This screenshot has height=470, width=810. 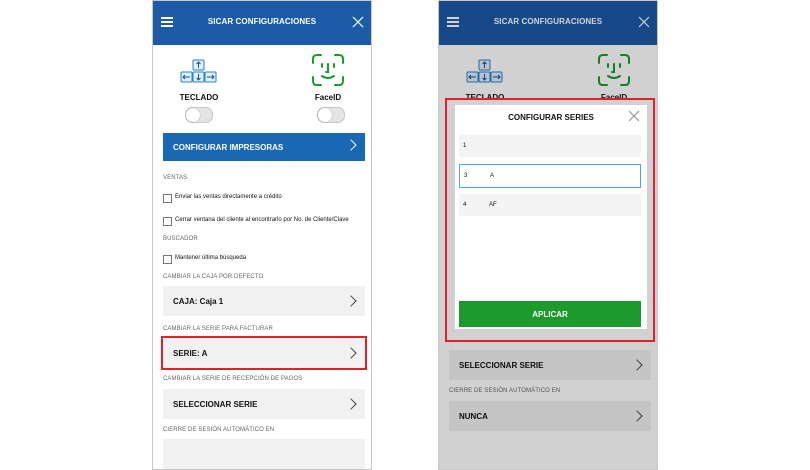 What do you see at coordinates (550, 146) in the screenshot?
I see `serie-option: 1` at bounding box center [550, 146].